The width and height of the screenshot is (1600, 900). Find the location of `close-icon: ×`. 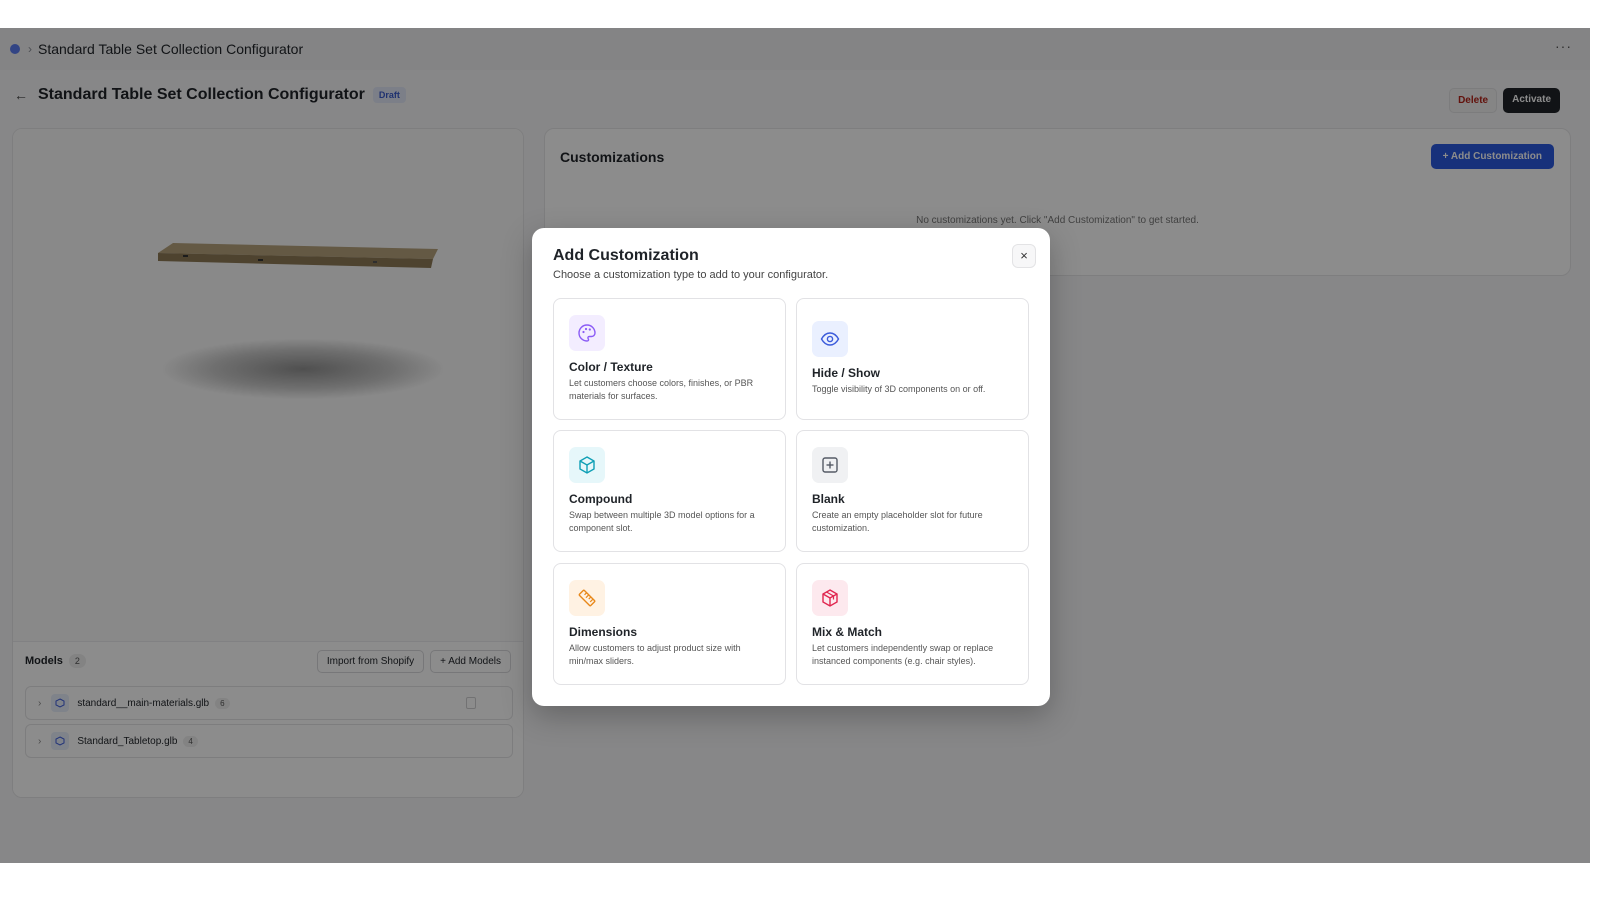

close-icon: × is located at coordinates (1024, 256).